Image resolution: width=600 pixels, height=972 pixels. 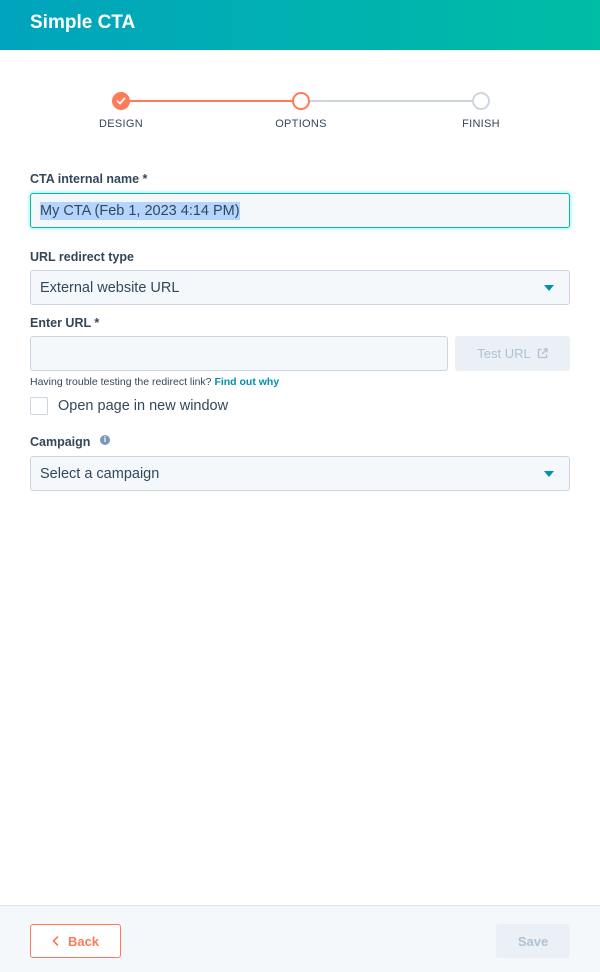 What do you see at coordinates (60, 442) in the screenshot?
I see `campaign-label: Campaign` at bounding box center [60, 442].